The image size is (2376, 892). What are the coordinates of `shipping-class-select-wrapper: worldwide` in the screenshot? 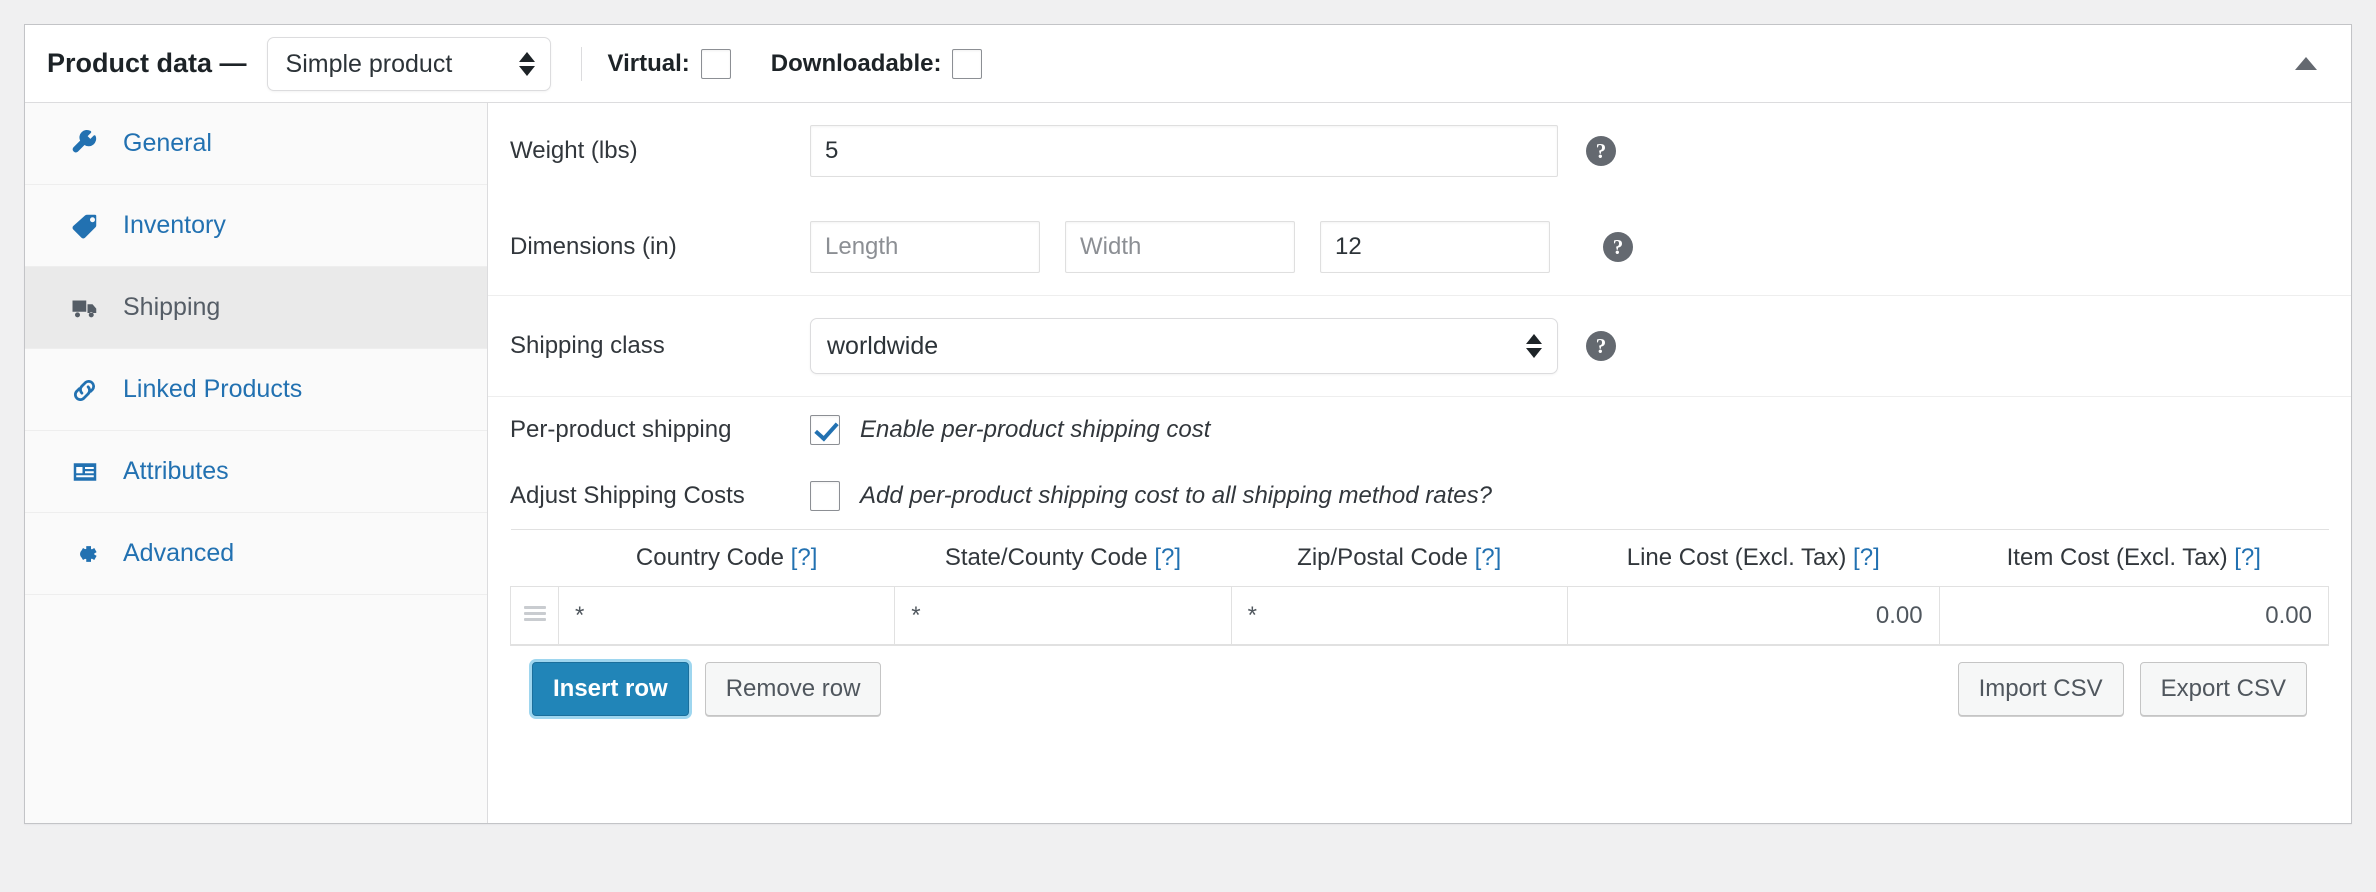 It's located at (1184, 346).